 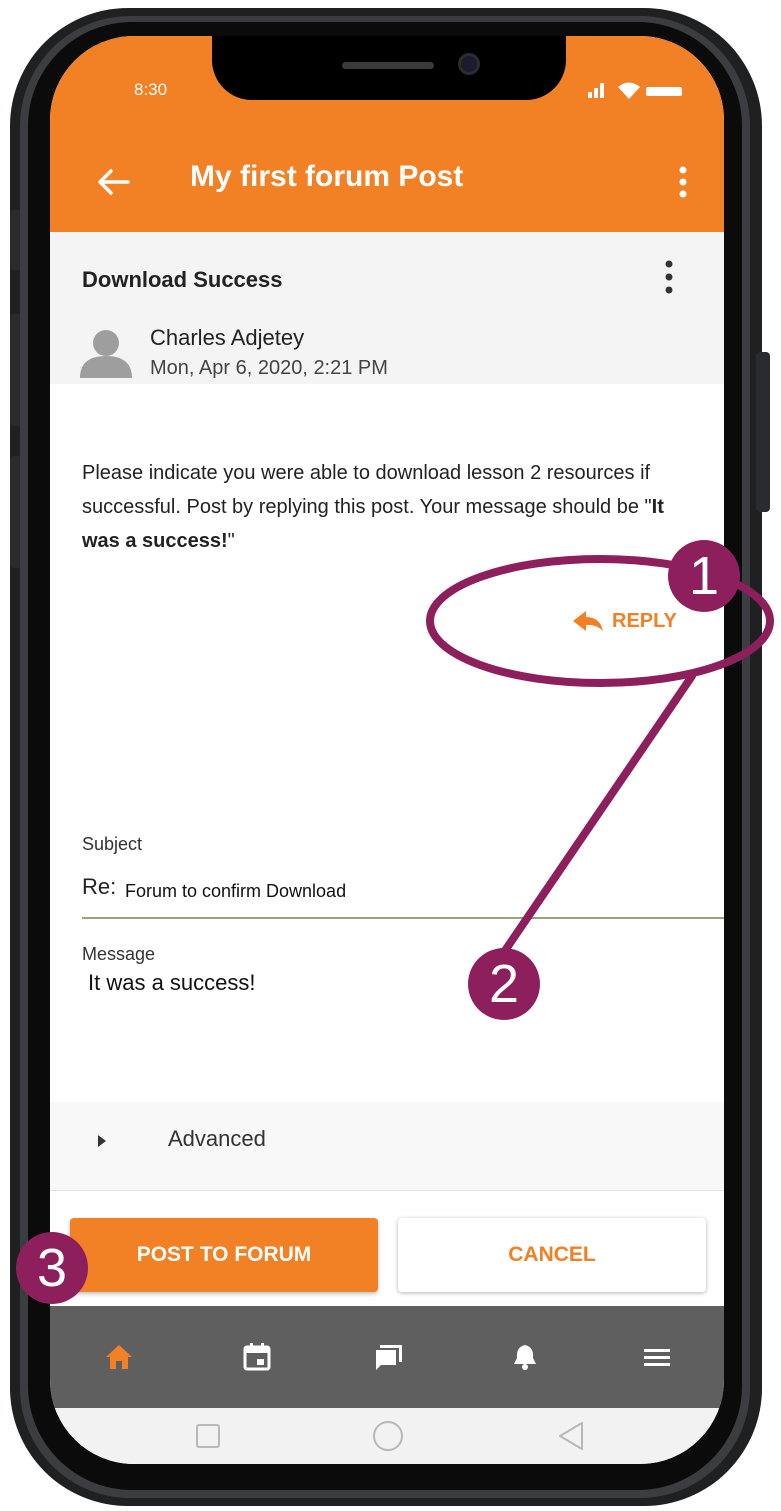 What do you see at coordinates (389, 1357) in the screenshot?
I see `forum-icon` at bounding box center [389, 1357].